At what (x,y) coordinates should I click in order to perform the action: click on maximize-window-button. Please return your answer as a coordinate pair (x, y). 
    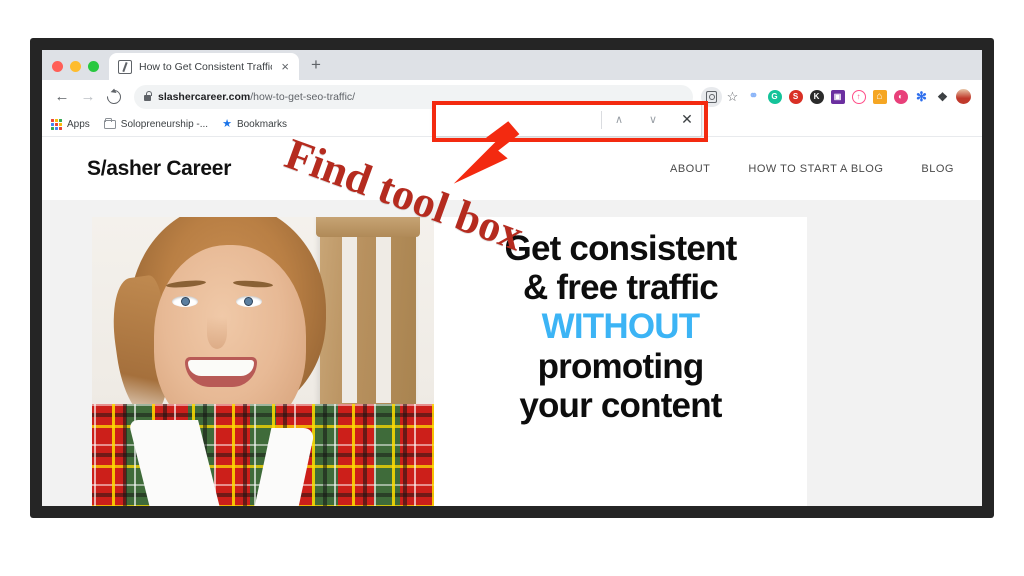
    Looking at the image, I should click on (93, 66).